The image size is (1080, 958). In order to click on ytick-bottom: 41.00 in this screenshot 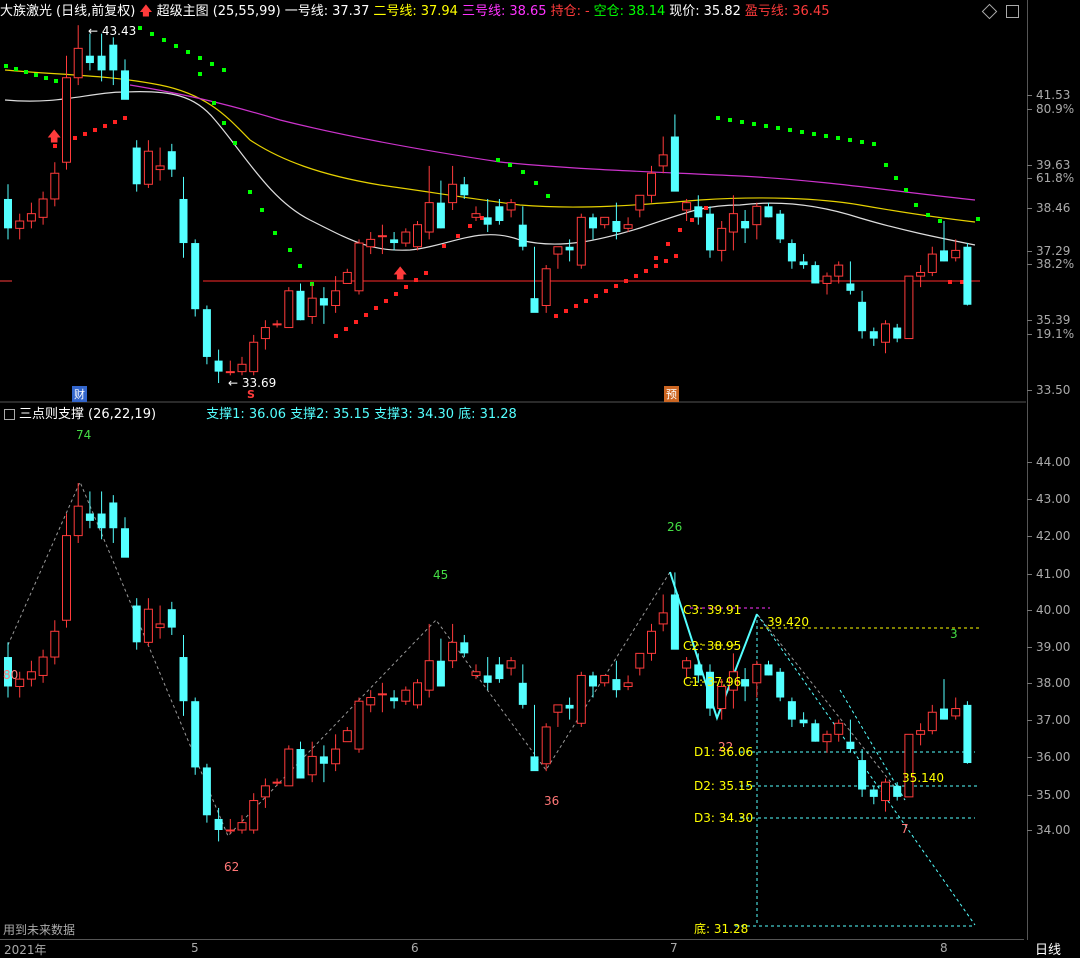, I will do `click(1053, 574)`.